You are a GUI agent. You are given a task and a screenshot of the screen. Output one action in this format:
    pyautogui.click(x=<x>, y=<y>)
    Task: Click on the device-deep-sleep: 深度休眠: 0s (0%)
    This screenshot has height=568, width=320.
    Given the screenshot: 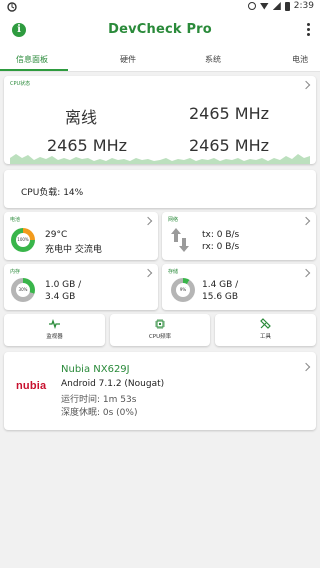 What is the action you would take?
    pyautogui.click(x=99, y=413)
    